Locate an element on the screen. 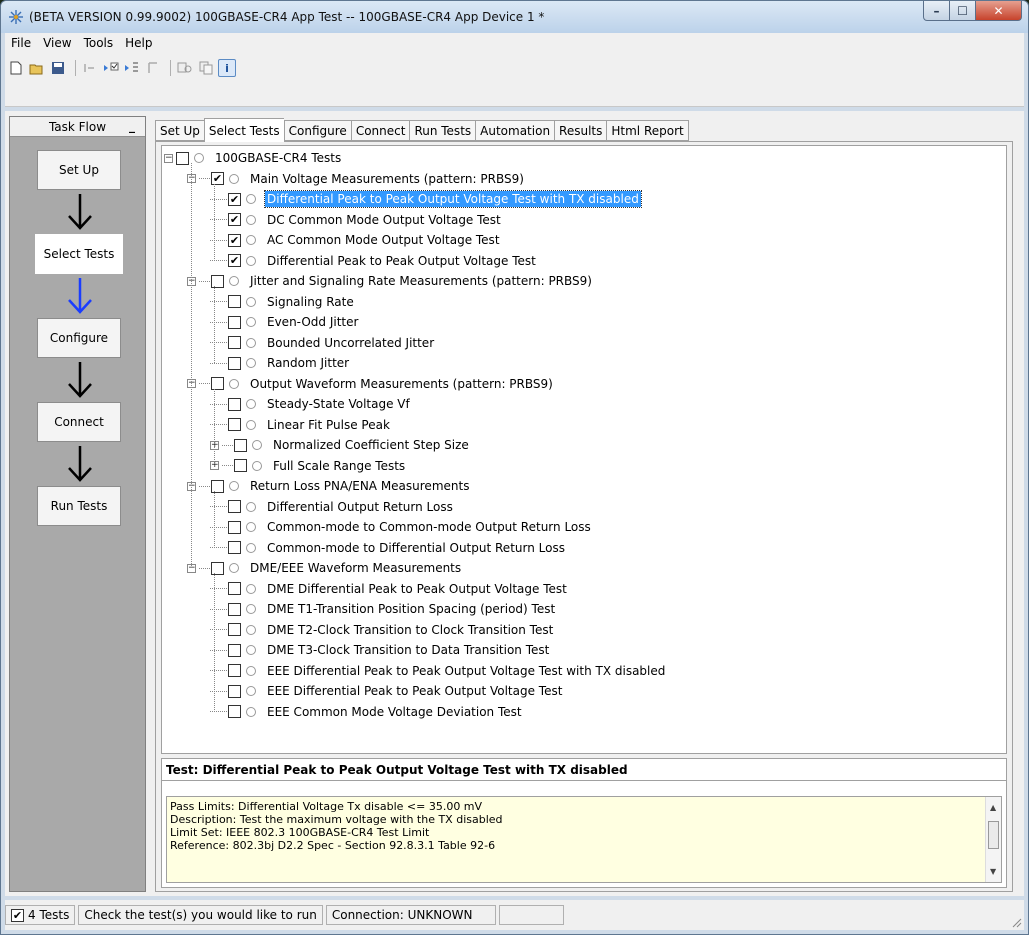 Image resolution: width=1029 pixels, height=935 pixels. taskflow-select-tests-button: Select Tests is located at coordinates (79, 254).